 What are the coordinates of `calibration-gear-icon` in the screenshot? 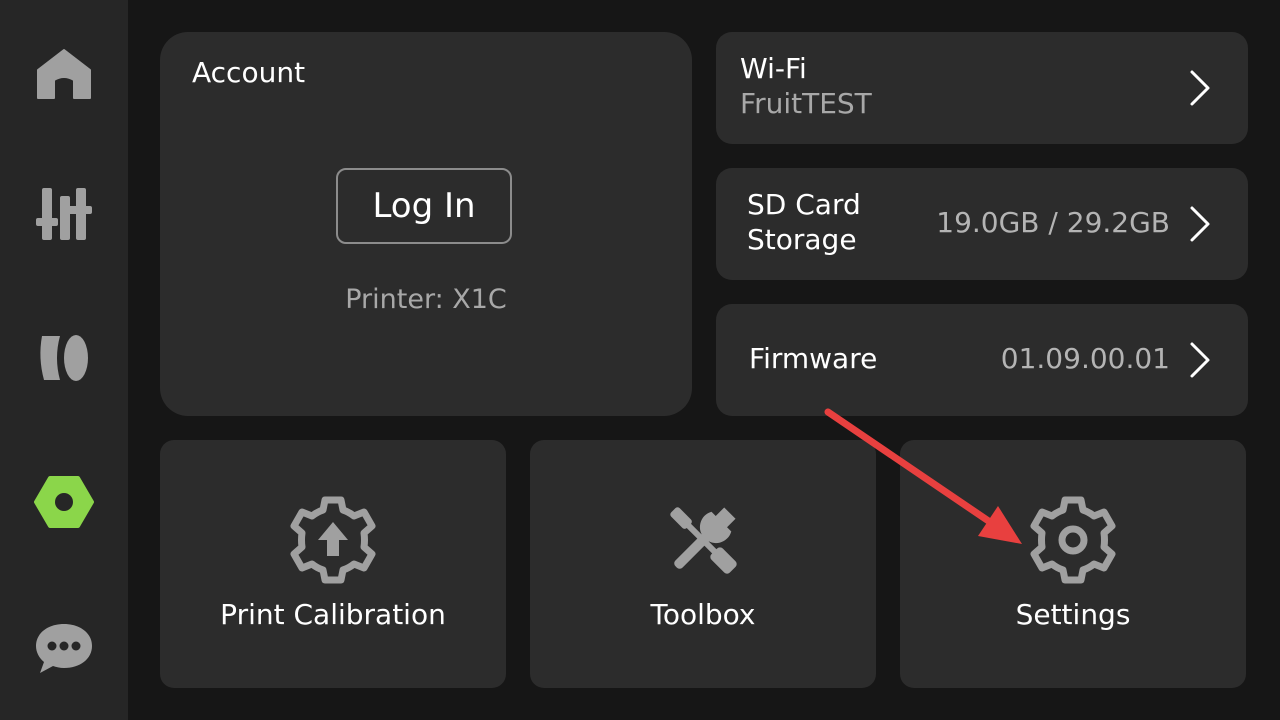 It's located at (333, 540).